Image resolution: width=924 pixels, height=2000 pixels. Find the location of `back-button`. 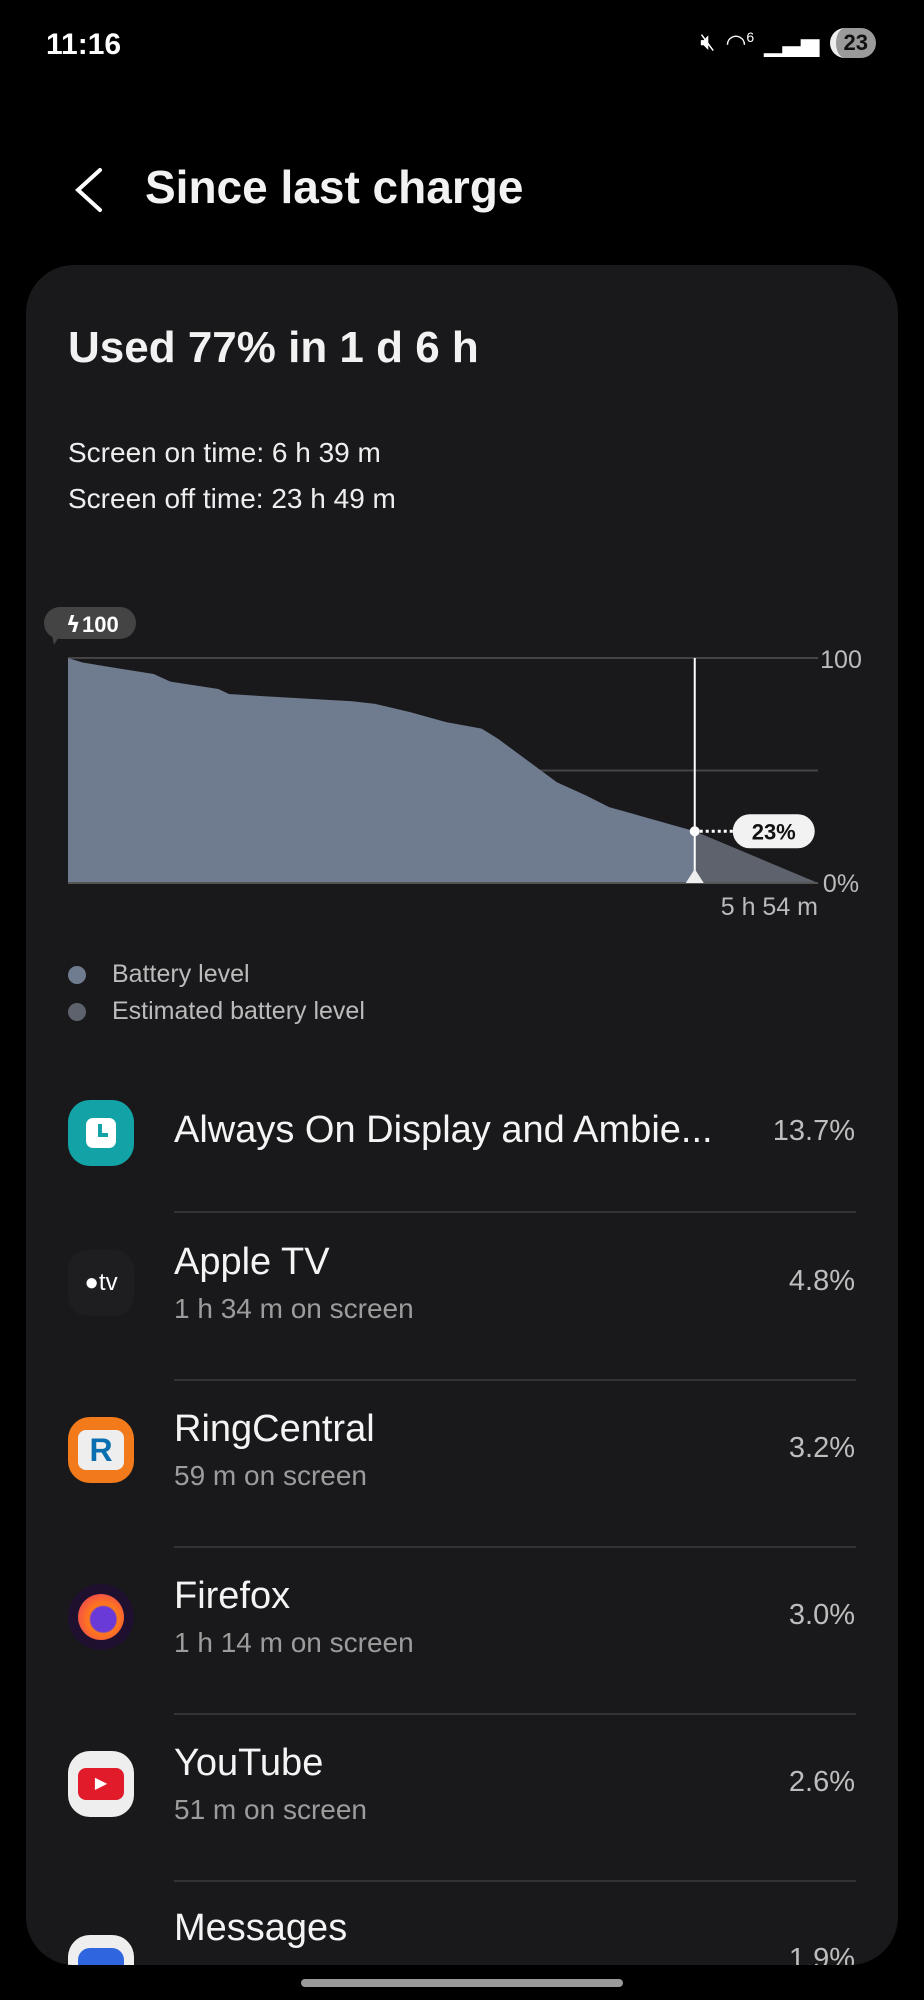

back-button is located at coordinates (90, 190).